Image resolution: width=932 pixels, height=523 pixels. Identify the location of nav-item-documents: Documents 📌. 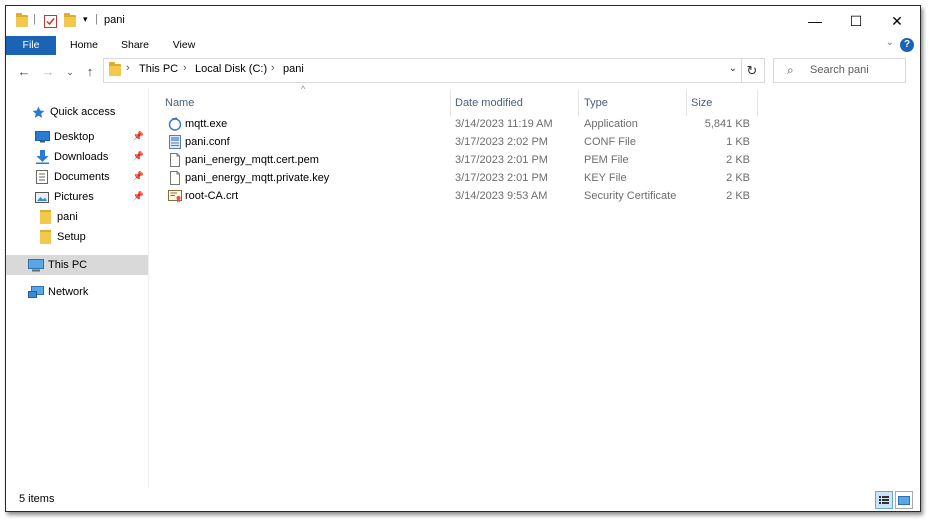
(77, 177).